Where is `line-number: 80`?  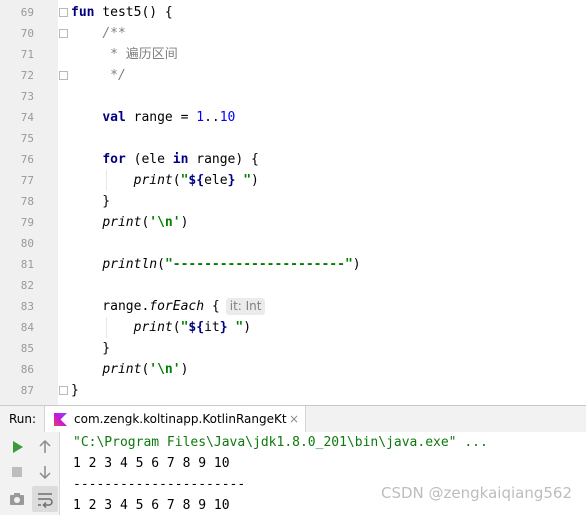
line-number: 80 is located at coordinates (27, 243).